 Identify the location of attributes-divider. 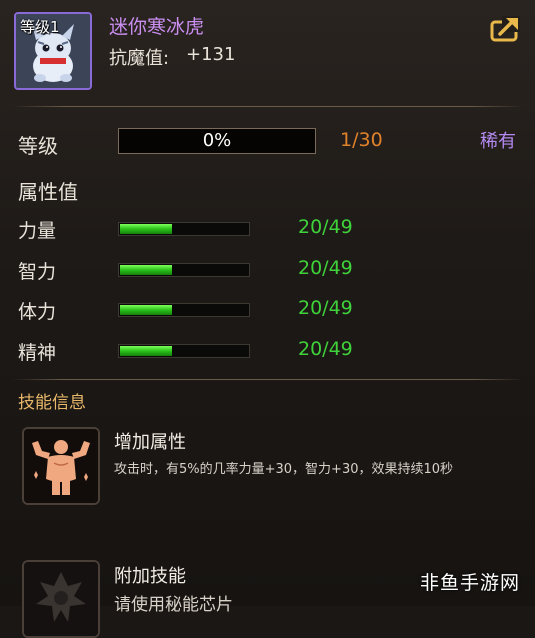
(268, 379).